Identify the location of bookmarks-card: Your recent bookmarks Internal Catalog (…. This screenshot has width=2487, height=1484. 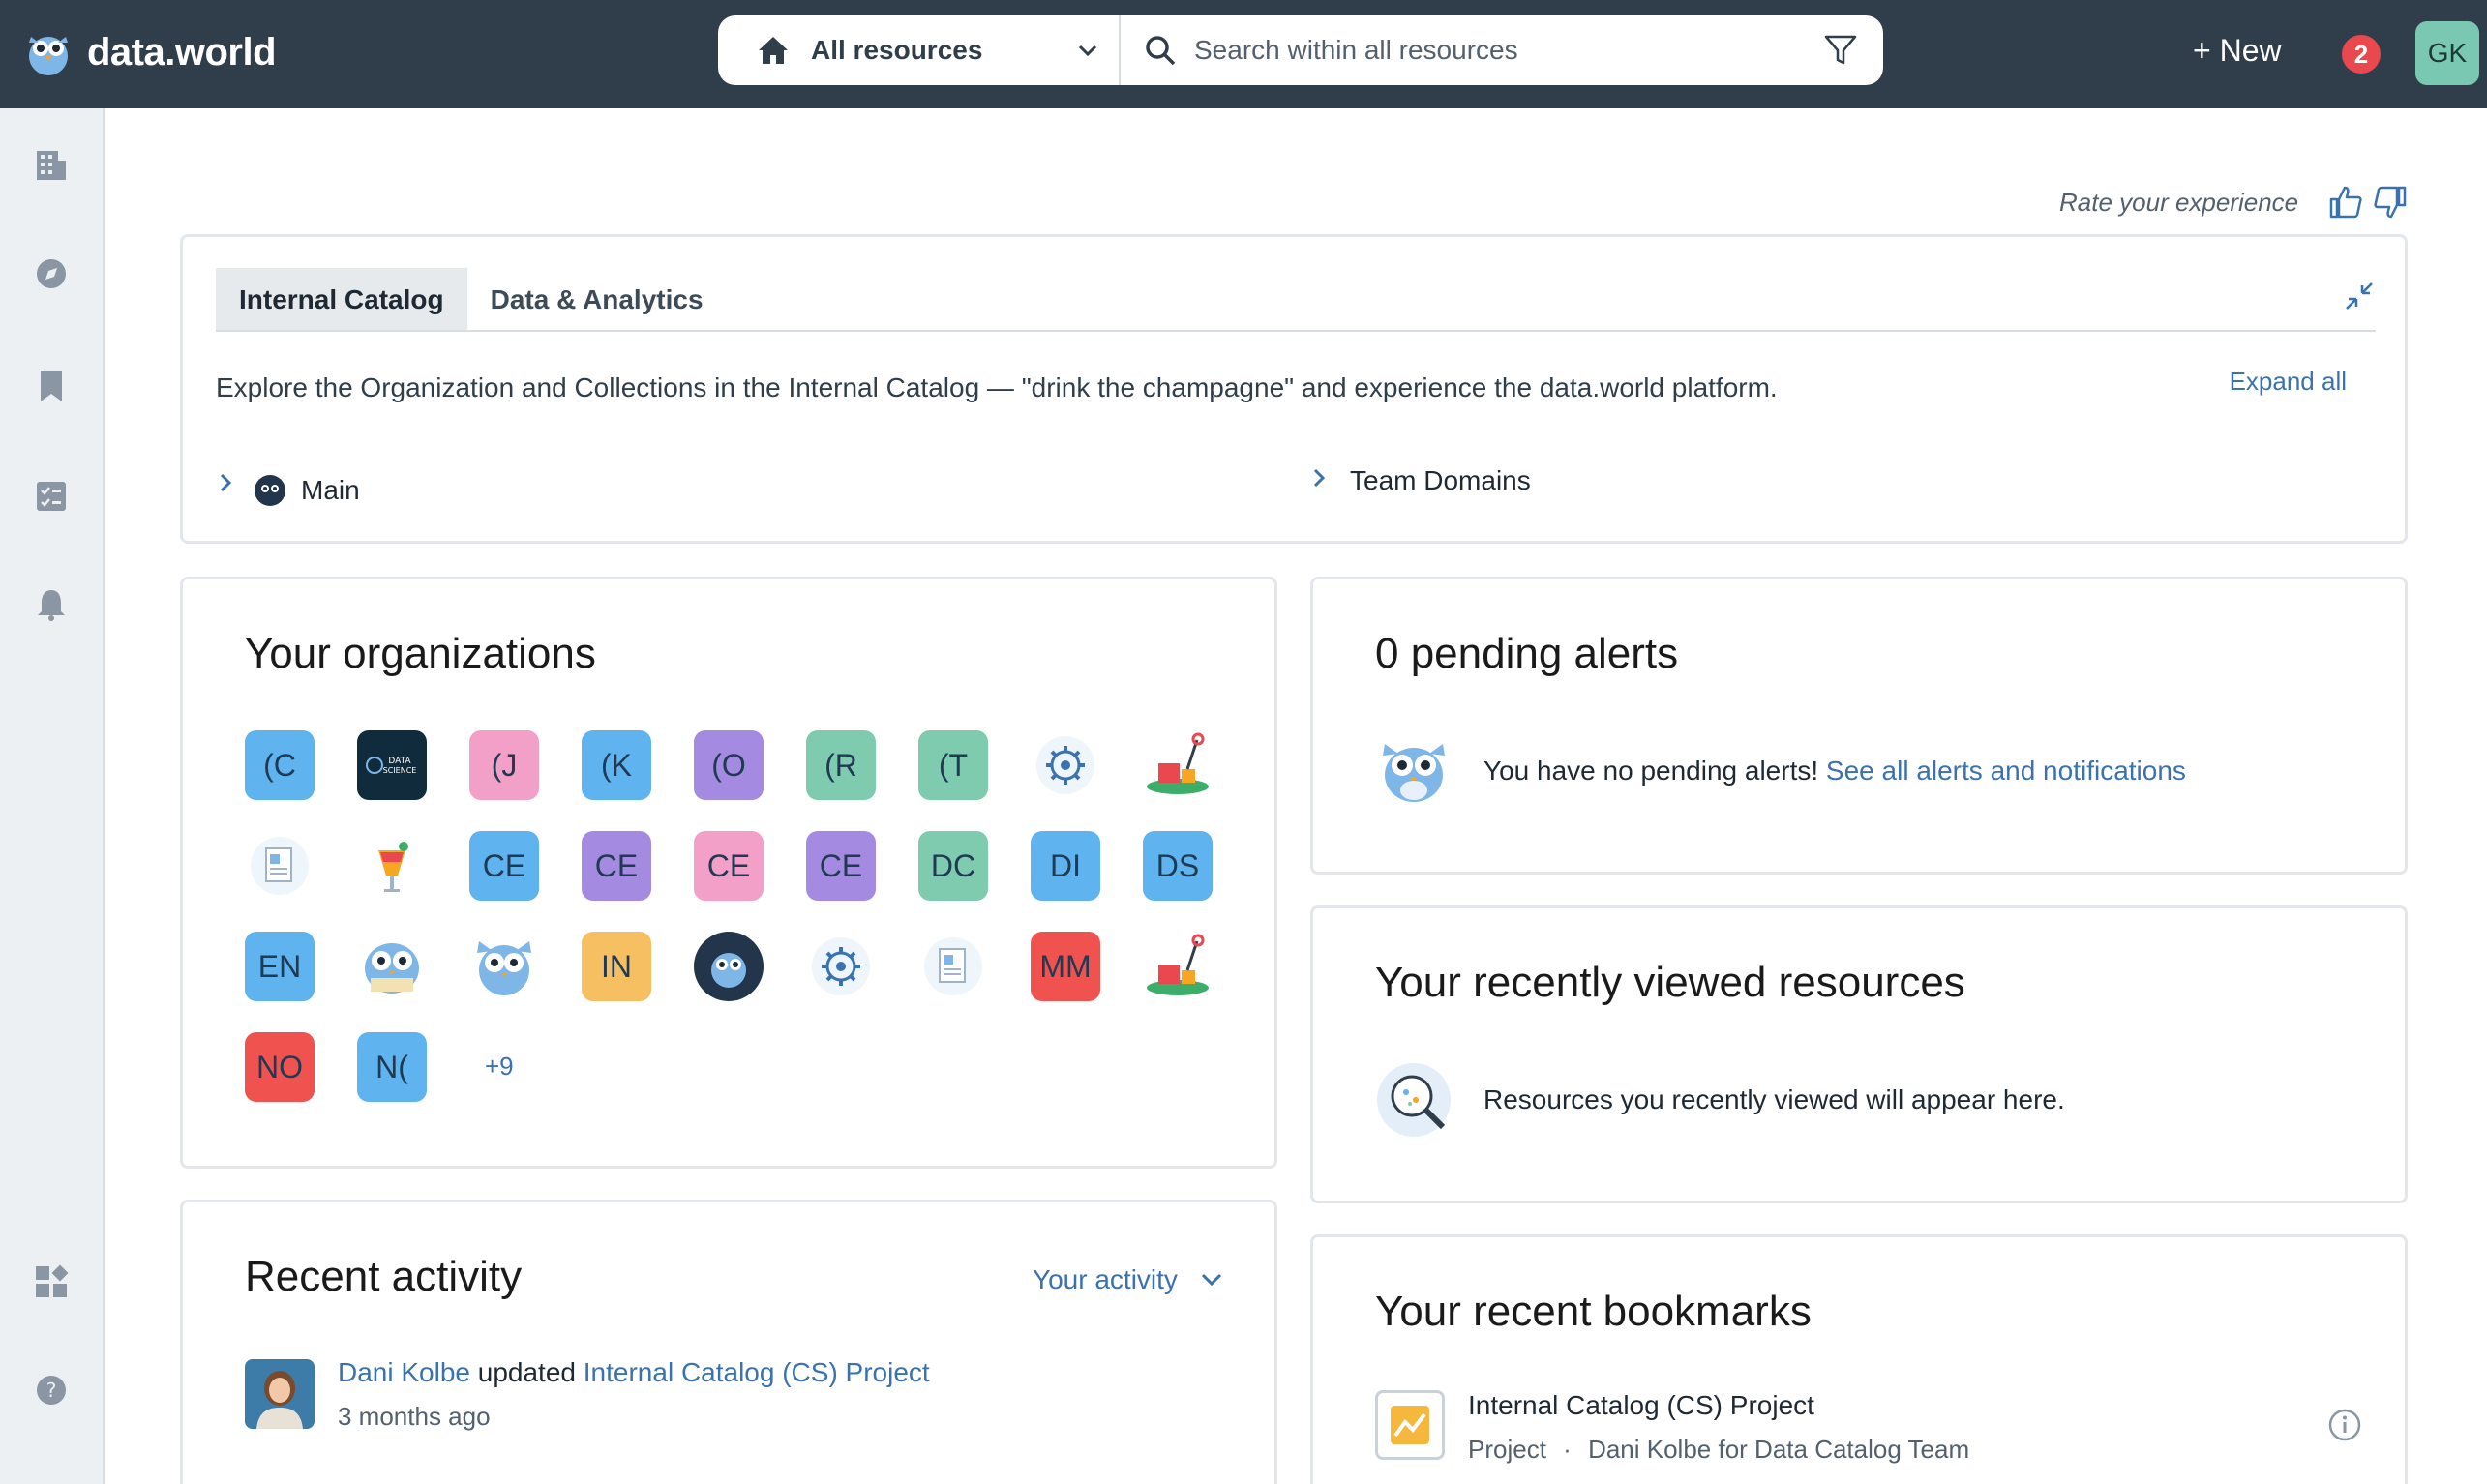
(1859, 1359).